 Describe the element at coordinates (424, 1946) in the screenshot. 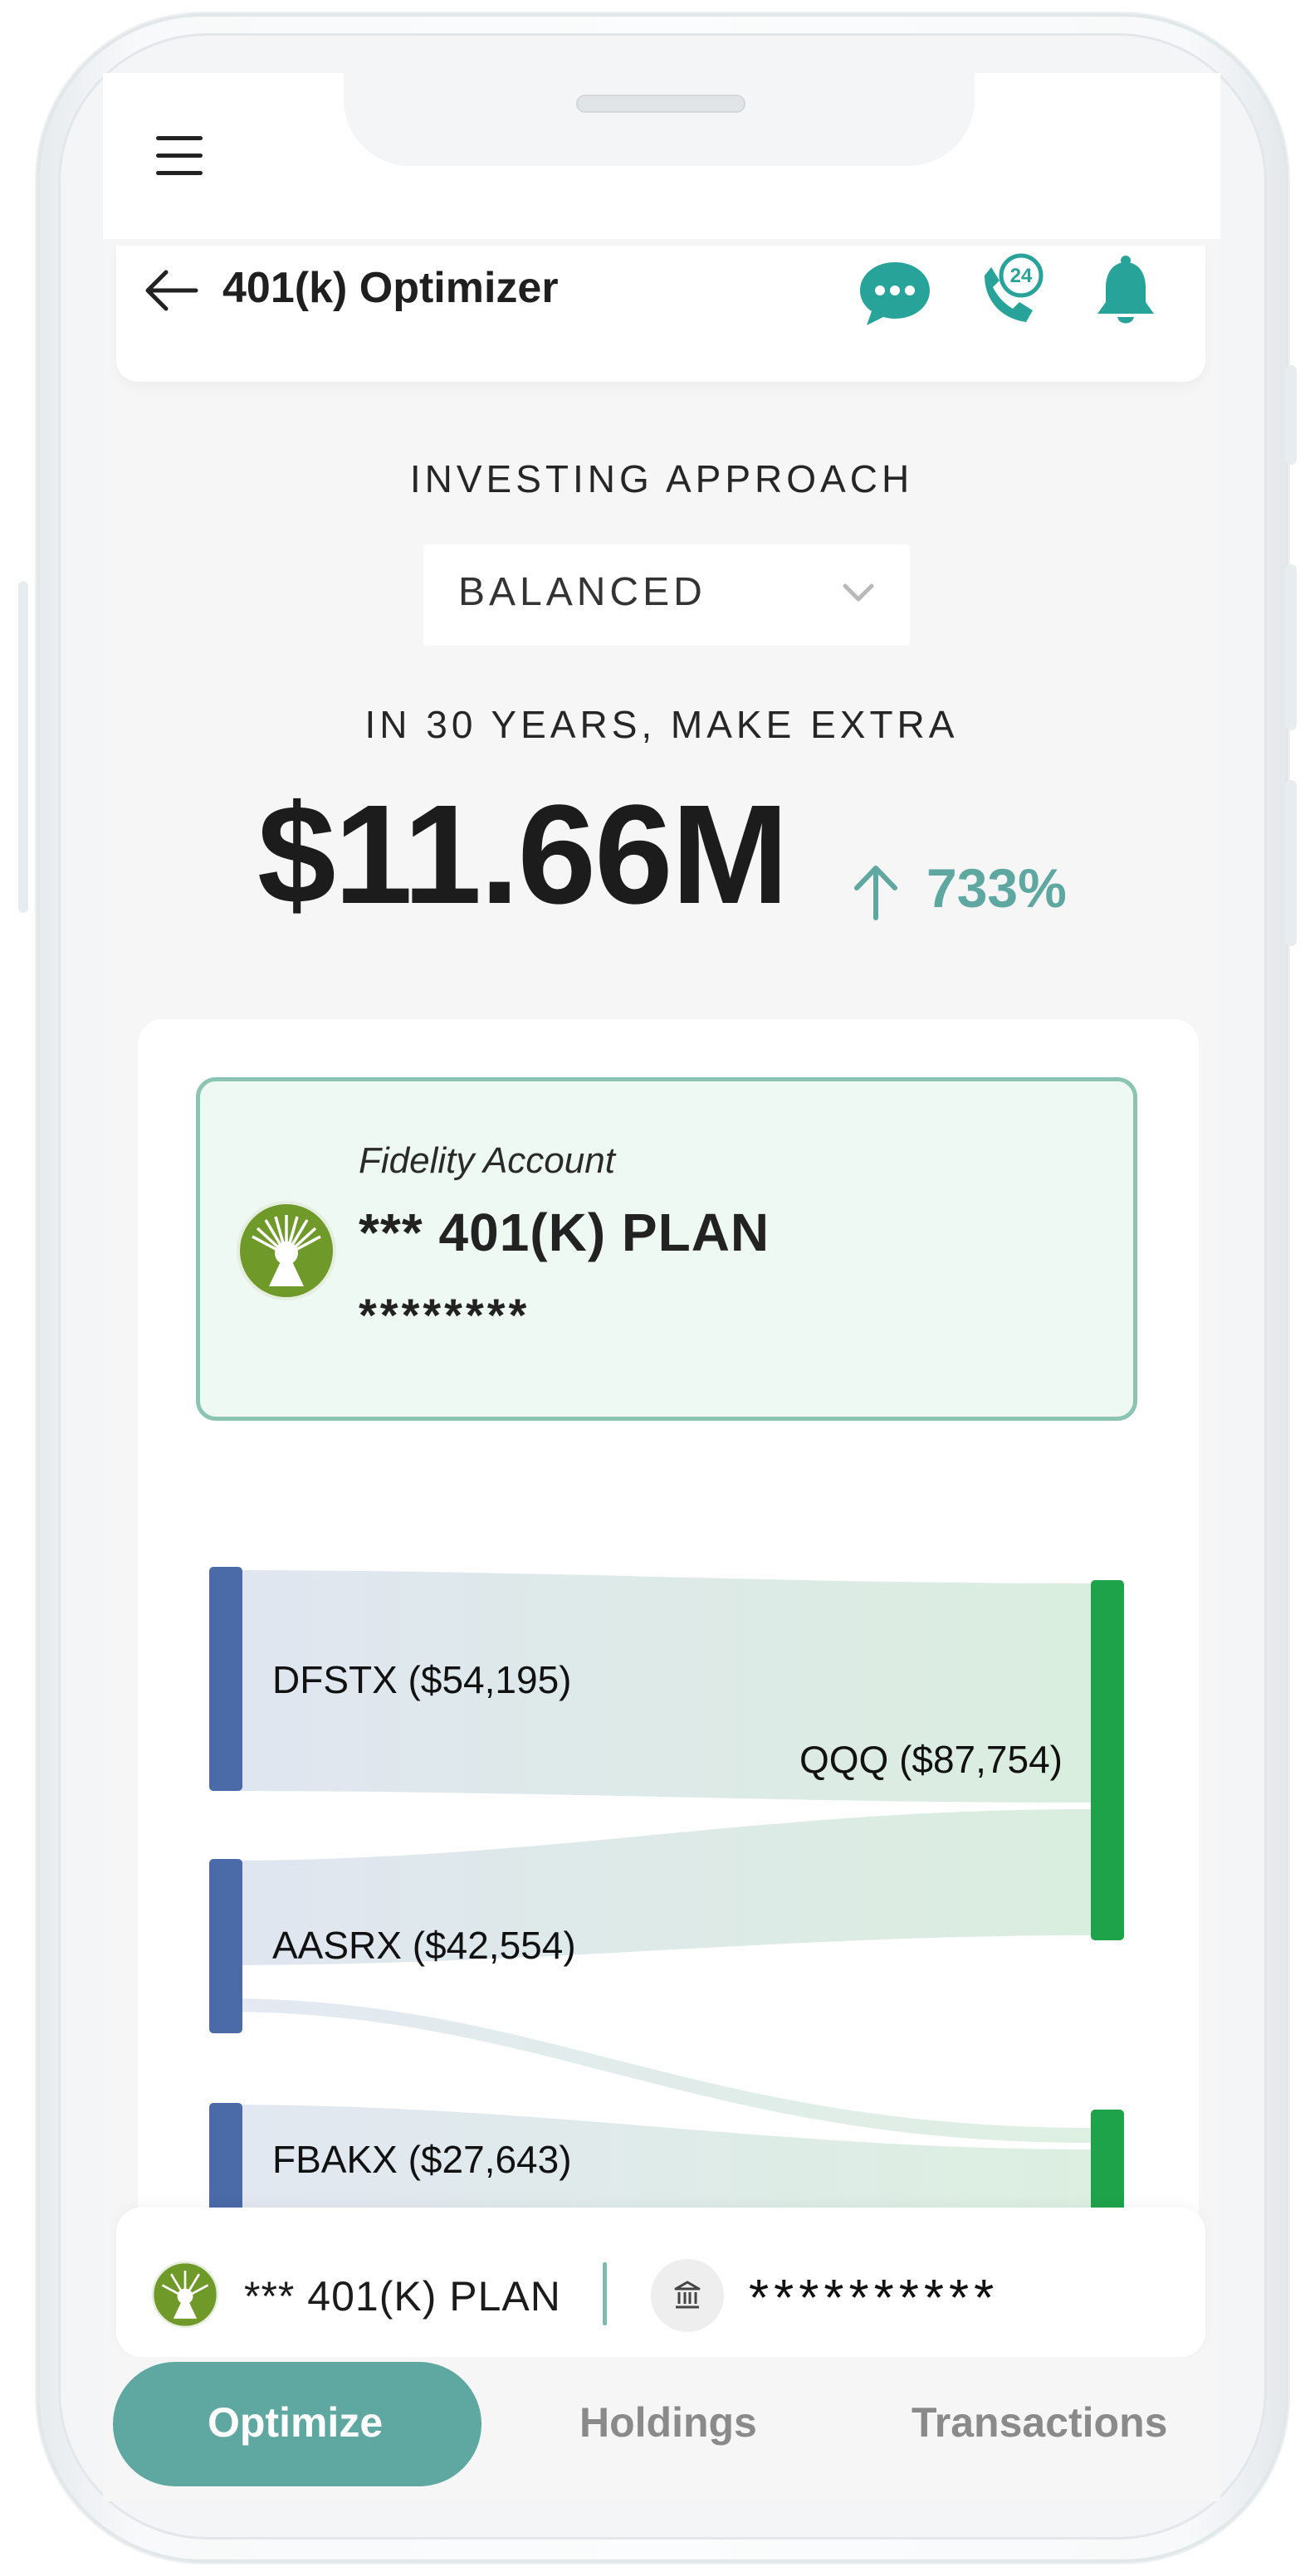

I see `source-label-aasrx: AASRX ($42,554)` at that location.